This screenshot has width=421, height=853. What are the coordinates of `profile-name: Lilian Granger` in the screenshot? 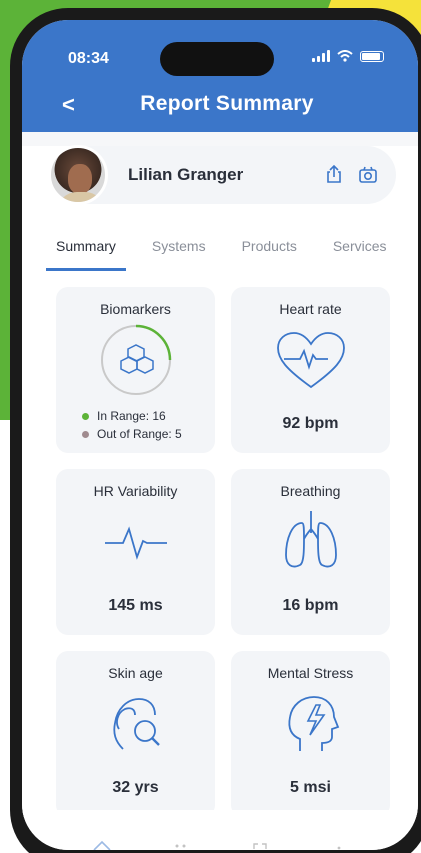 It's located at (186, 174).